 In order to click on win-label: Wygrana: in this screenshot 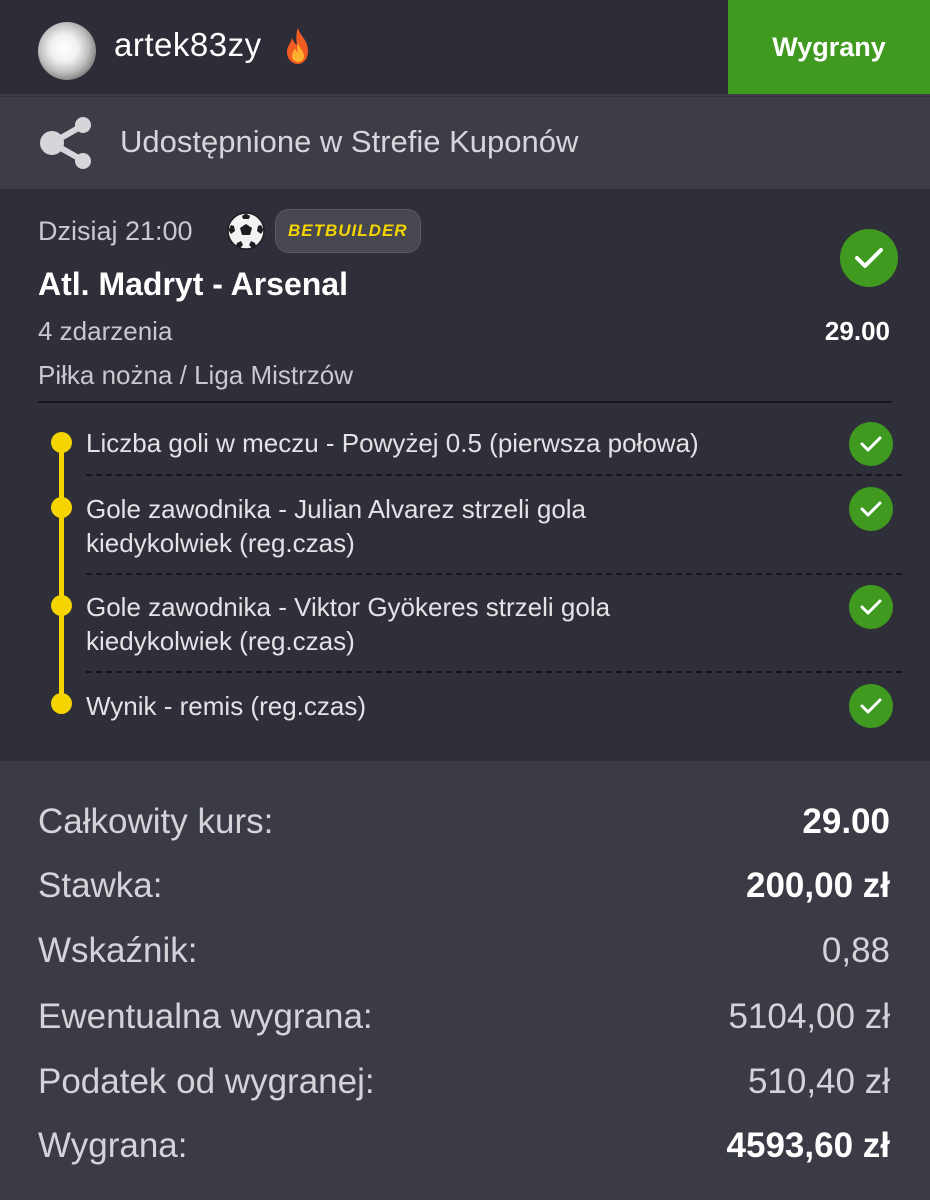, I will do `click(113, 1145)`.